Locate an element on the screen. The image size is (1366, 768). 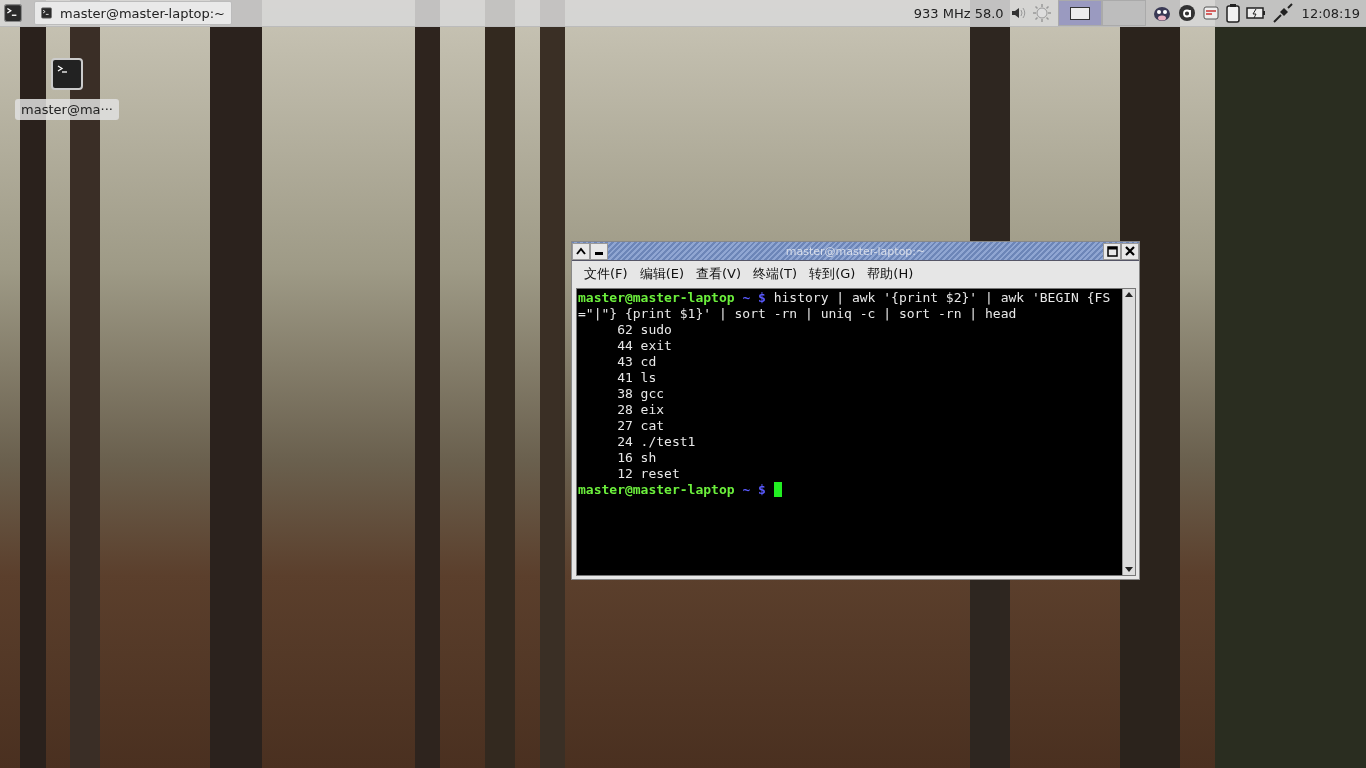
output-line: 24 ./test1 is located at coordinates (656, 442).